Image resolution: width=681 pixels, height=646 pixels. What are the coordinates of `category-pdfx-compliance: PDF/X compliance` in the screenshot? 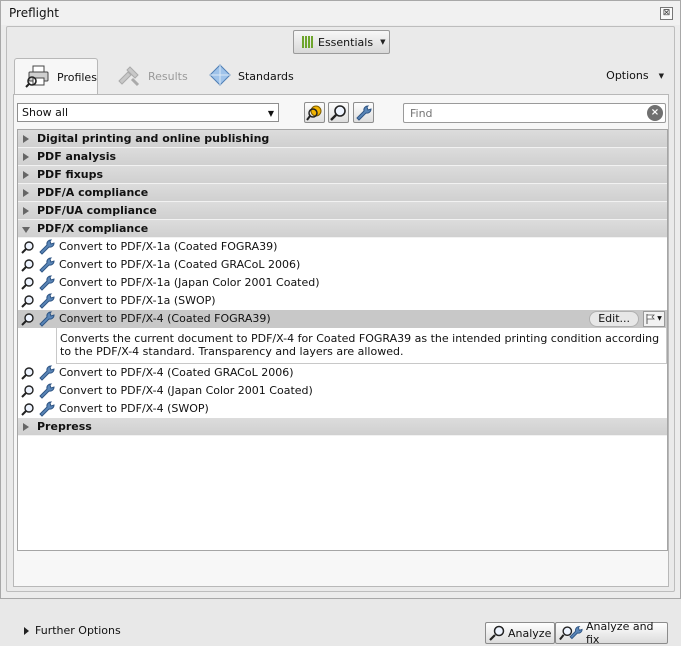 It's located at (342, 229).